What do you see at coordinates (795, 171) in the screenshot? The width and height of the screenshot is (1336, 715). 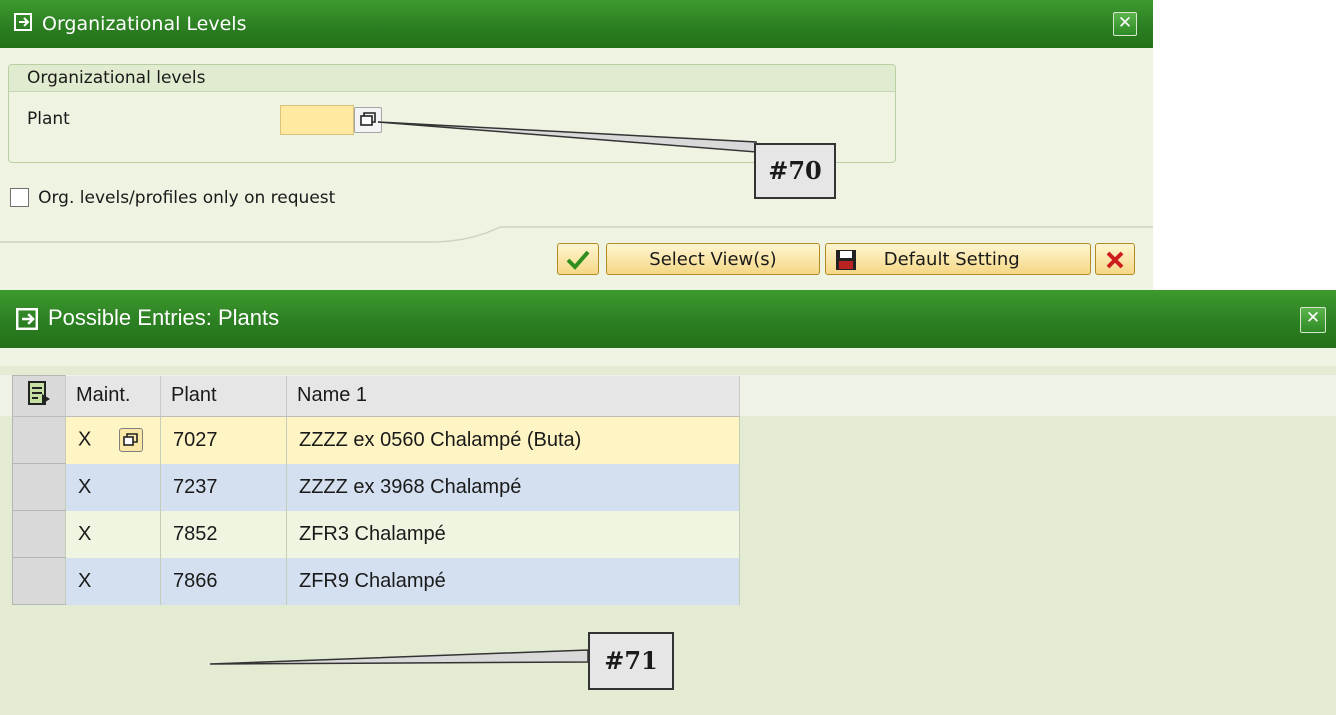 I see `callout-70: #70` at bounding box center [795, 171].